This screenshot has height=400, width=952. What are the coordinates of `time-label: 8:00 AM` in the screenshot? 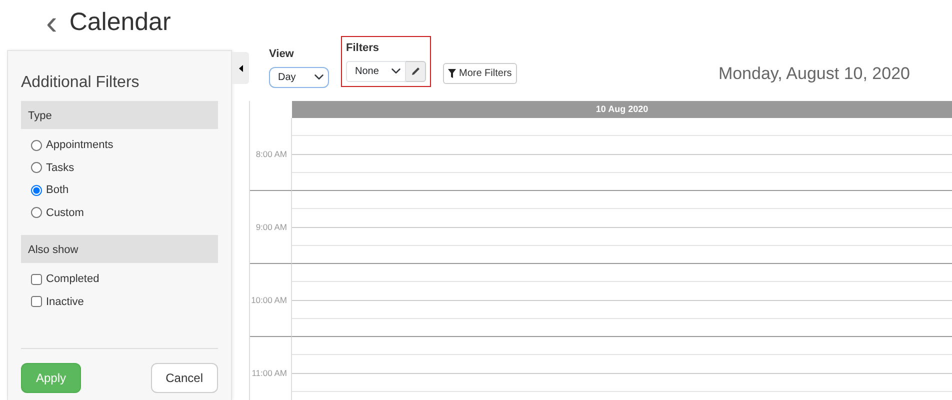 It's located at (271, 154).